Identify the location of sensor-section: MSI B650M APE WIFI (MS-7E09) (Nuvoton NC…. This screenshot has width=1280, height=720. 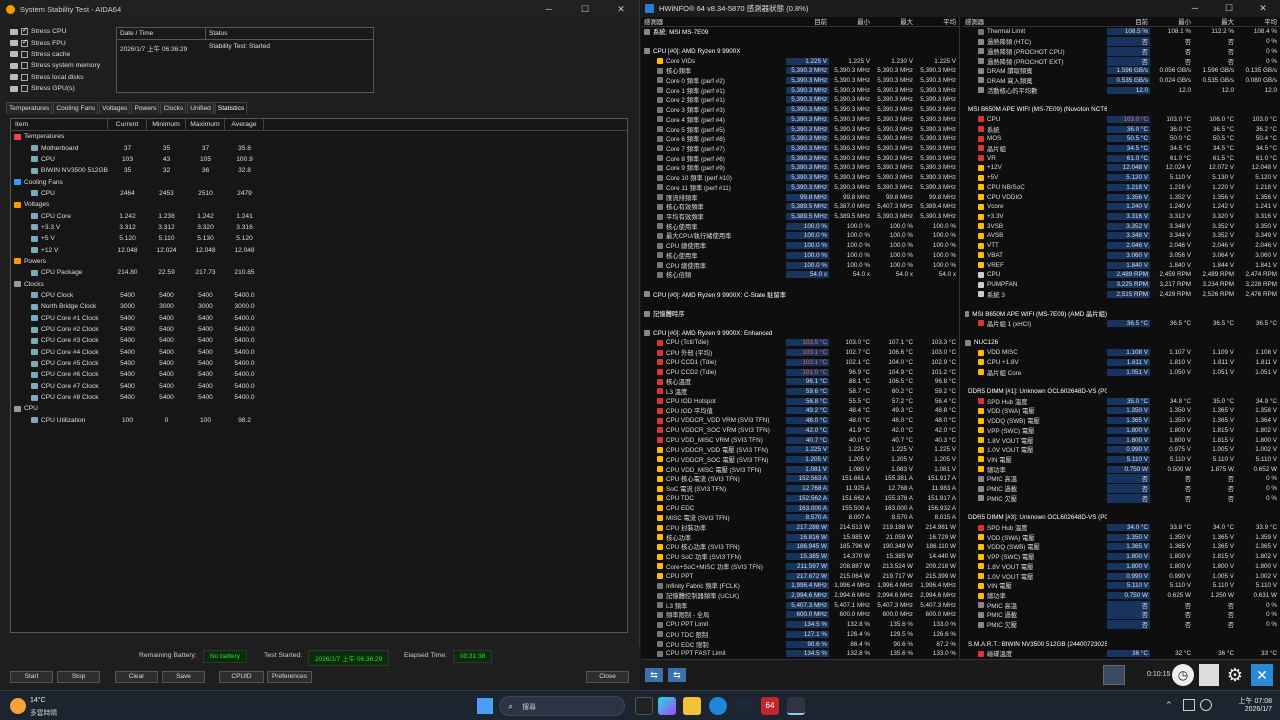
(1121, 110).